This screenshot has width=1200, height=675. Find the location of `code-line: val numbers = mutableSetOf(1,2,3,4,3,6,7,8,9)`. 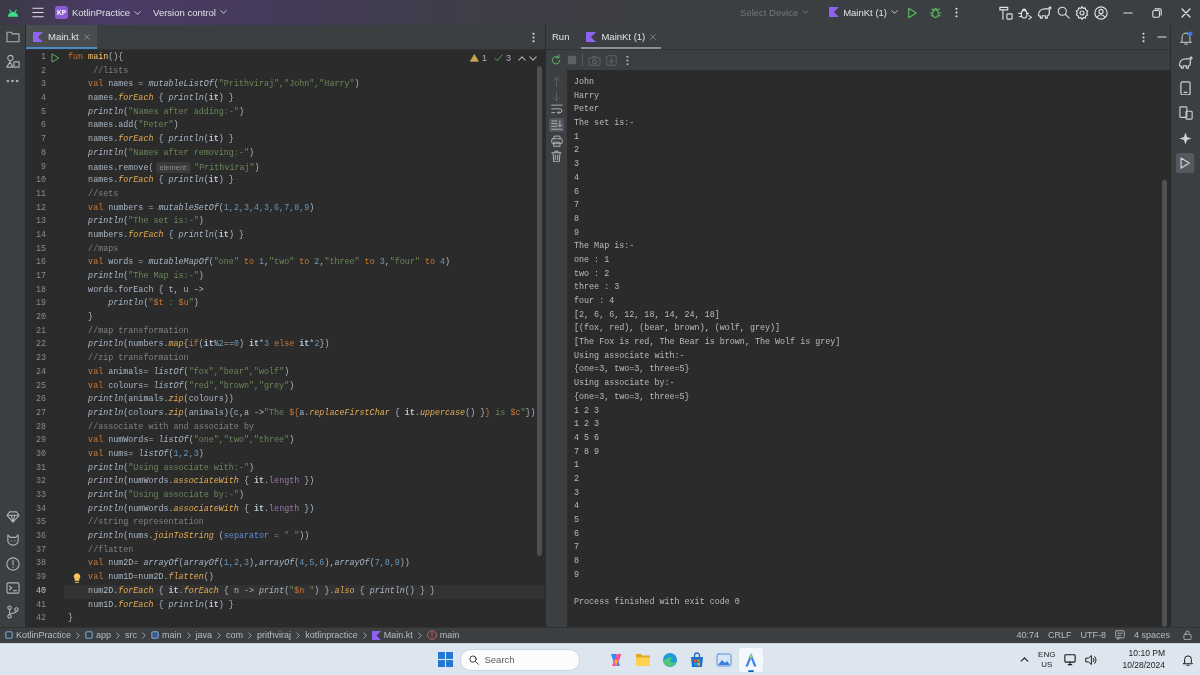

code-line: val numbers = mutableSetOf(1,2,3,4,3,6,7,8,9) is located at coordinates (201, 207).